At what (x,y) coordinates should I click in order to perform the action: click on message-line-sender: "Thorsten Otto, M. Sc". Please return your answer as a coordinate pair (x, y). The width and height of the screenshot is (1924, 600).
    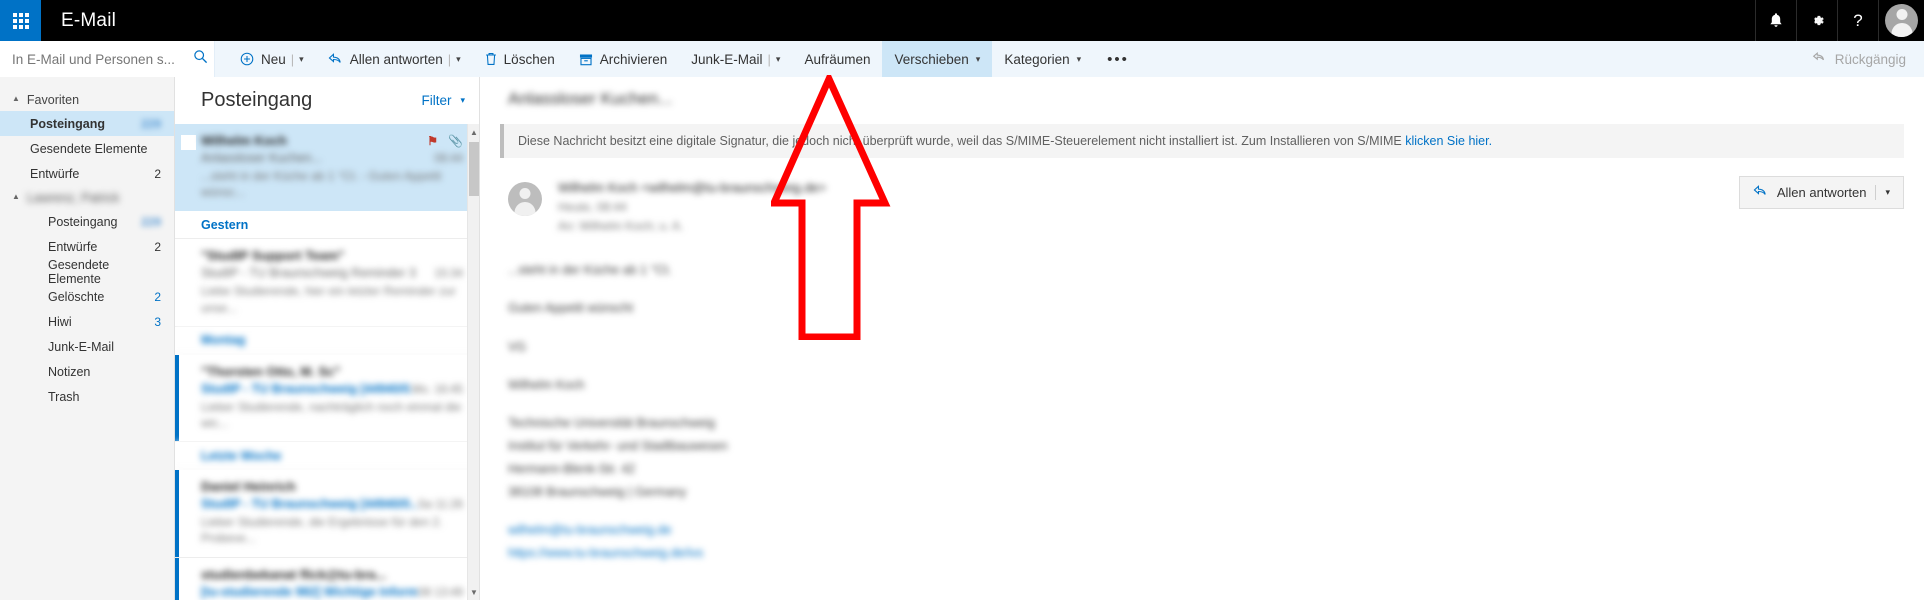
    Looking at the image, I should click on (332, 371).